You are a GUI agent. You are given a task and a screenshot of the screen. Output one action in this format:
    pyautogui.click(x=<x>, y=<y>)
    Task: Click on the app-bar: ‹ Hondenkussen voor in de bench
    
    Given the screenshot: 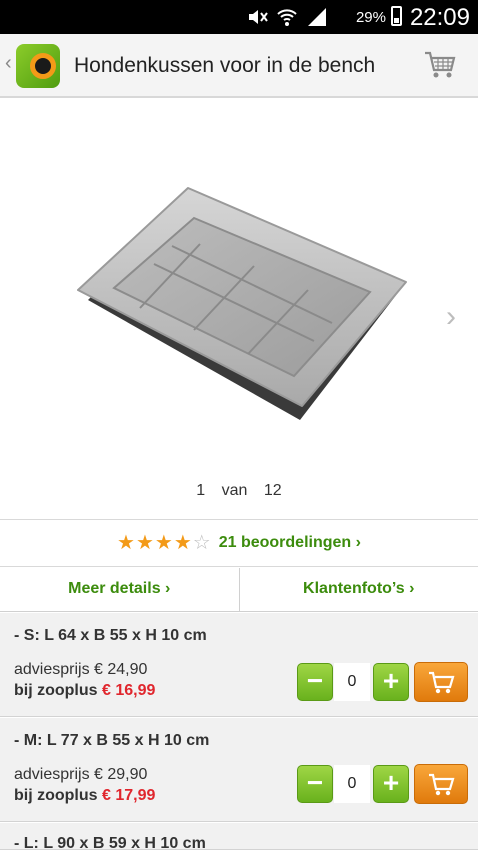 What is the action you would take?
    pyautogui.click(x=239, y=66)
    